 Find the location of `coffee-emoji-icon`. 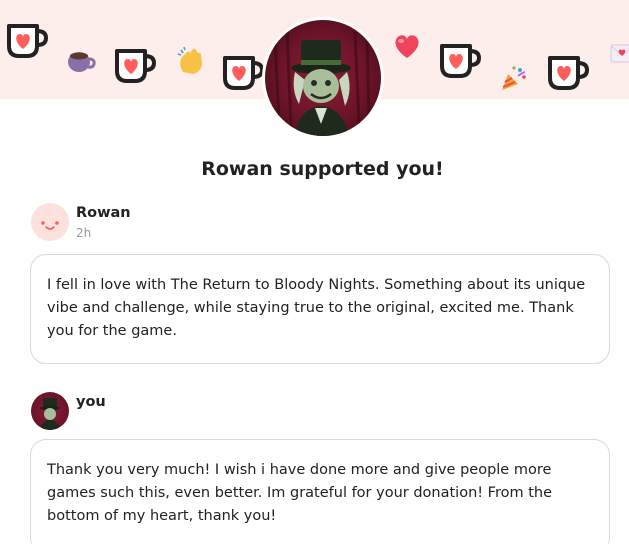

coffee-emoji-icon is located at coordinates (82, 62).